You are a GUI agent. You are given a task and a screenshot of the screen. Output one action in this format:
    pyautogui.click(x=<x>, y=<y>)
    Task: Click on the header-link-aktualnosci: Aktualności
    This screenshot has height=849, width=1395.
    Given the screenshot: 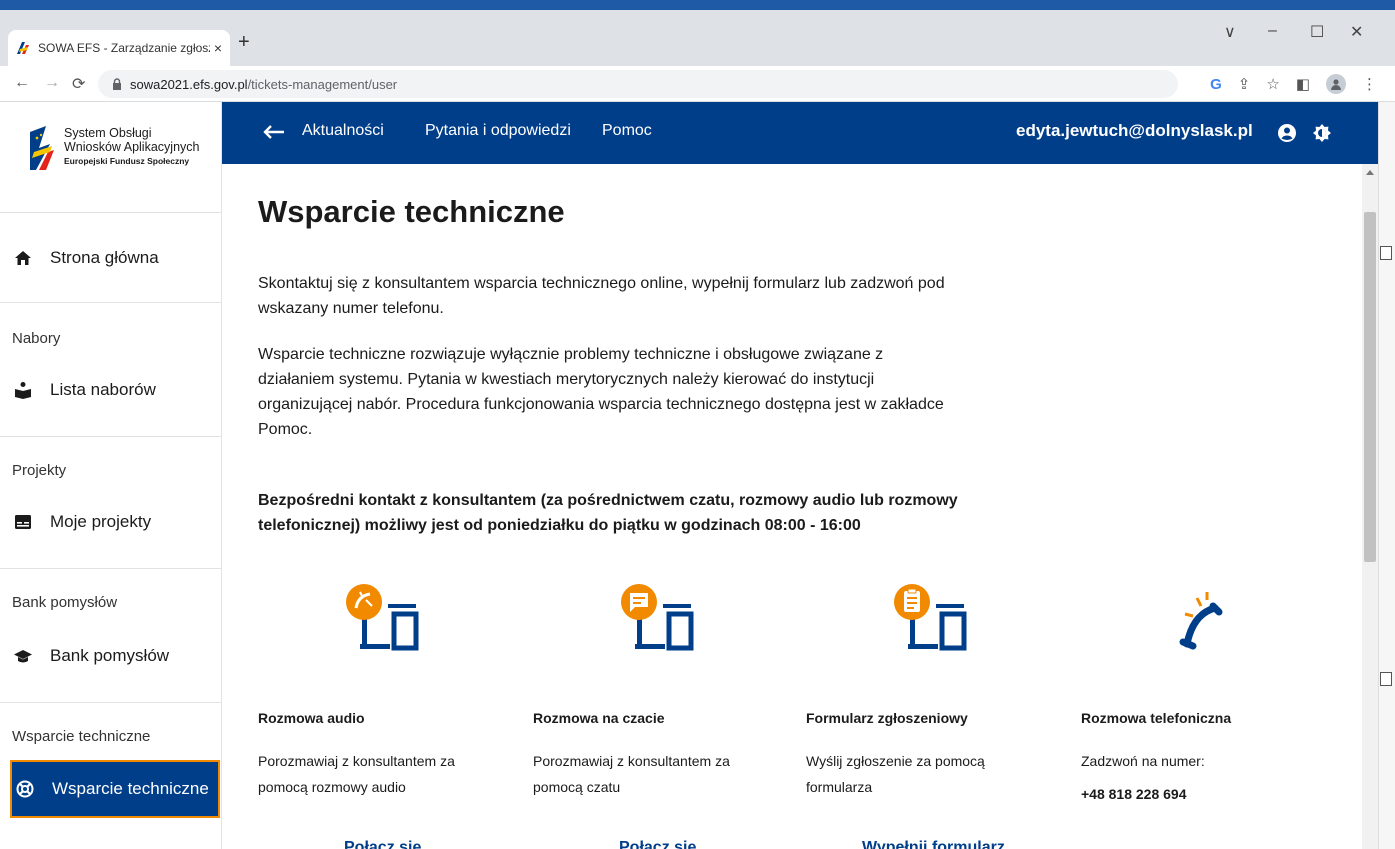 What is the action you would take?
    pyautogui.click(x=343, y=131)
    